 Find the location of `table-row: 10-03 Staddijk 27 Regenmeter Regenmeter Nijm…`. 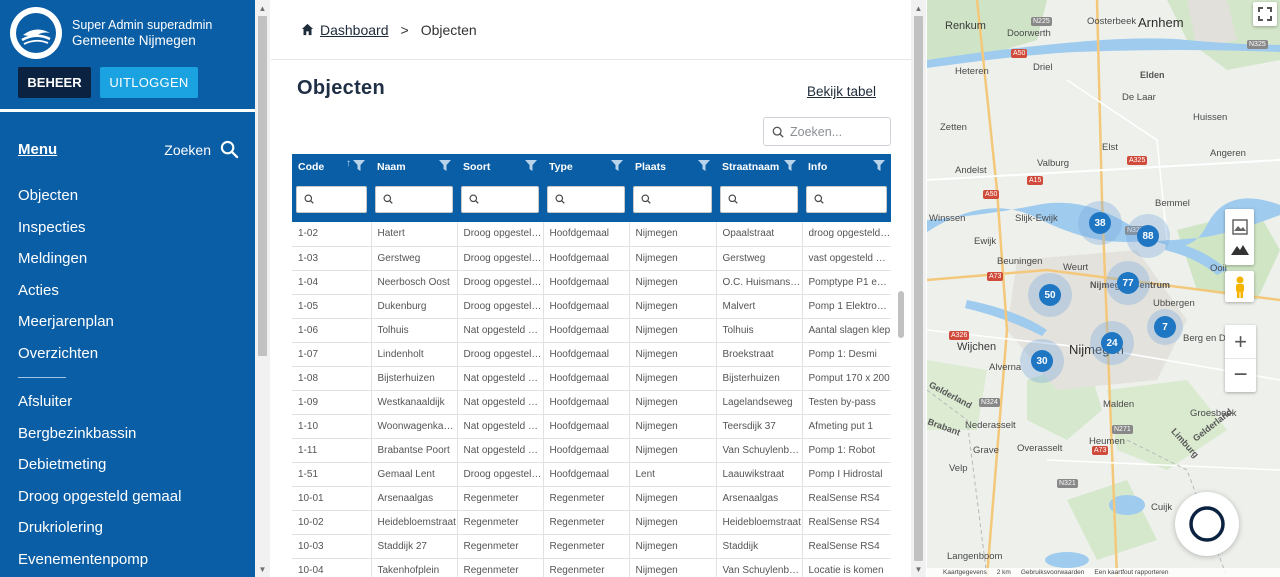

table-row: 10-03 Staddijk 27 Regenmeter Regenmeter Nijm… is located at coordinates (591, 546).